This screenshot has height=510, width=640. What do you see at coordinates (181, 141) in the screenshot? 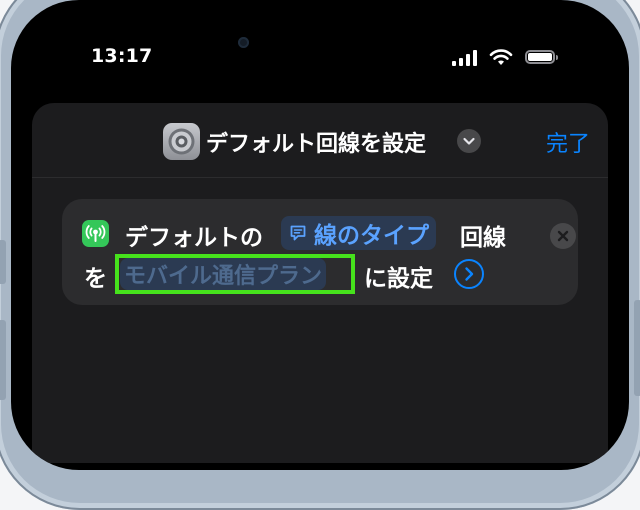
I see `settings-app-icon` at bounding box center [181, 141].